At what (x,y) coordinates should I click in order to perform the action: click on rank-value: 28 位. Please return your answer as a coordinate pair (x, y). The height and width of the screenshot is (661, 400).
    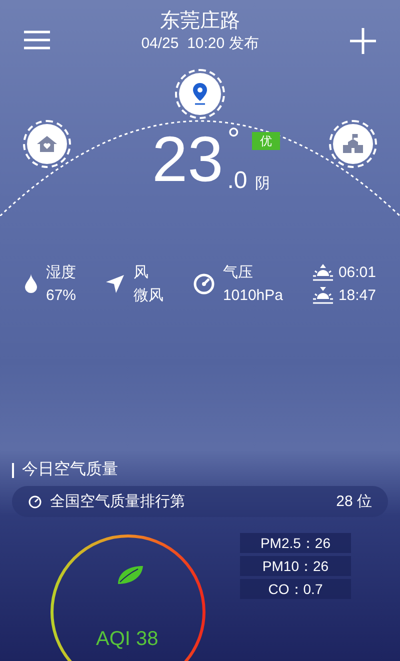
    Looking at the image, I should click on (354, 502).